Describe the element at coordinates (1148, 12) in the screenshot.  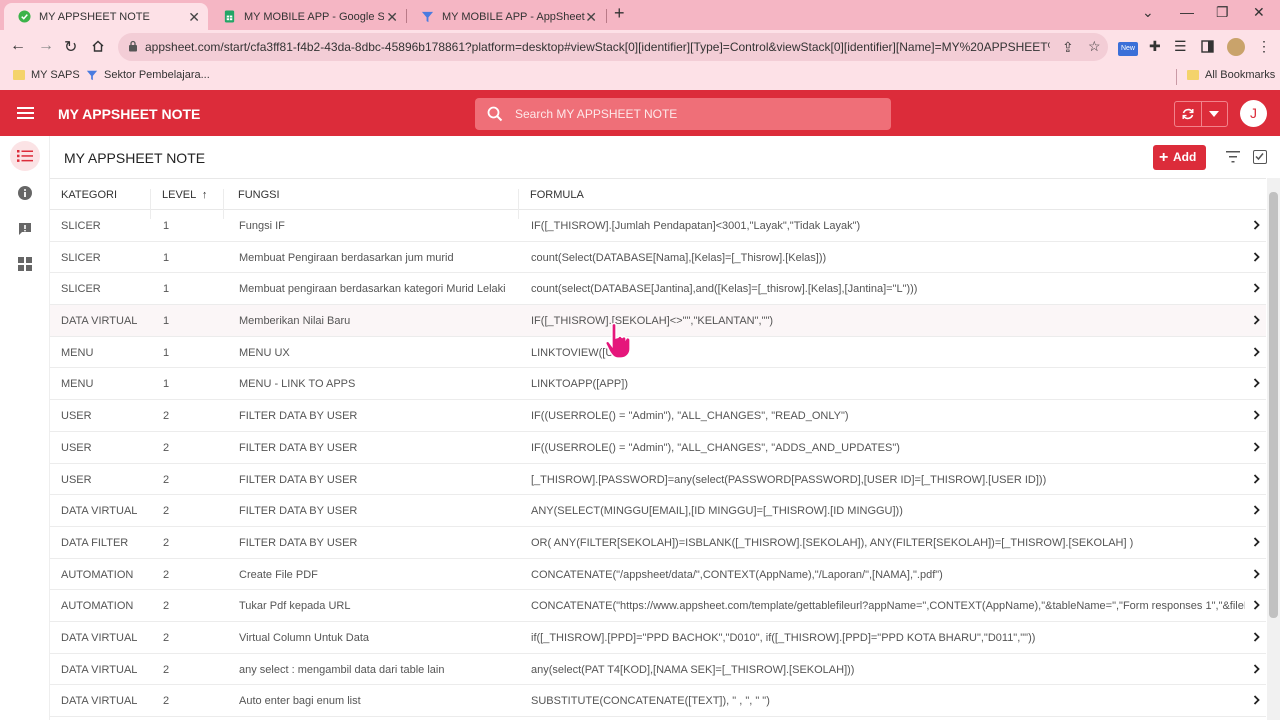
I see `tab-search-icon: ⌄` at that location.